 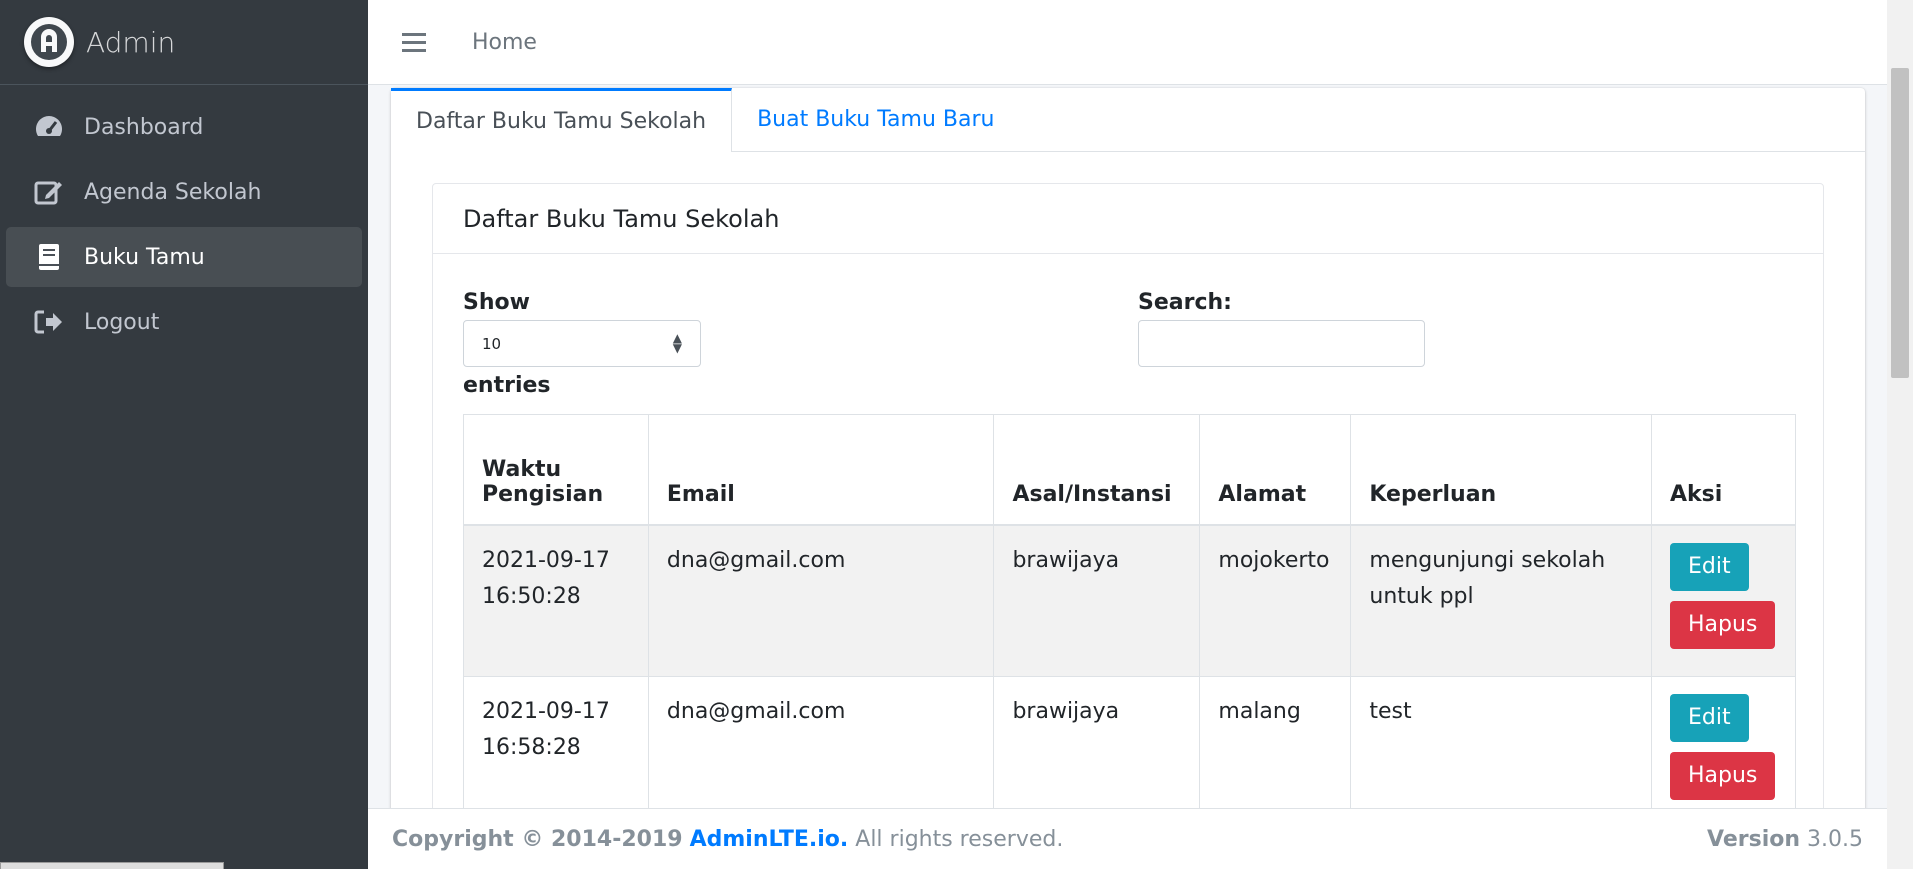 I want to click on sidebar-item-label: Agenda Sekolah, so click(x=173, y=192).